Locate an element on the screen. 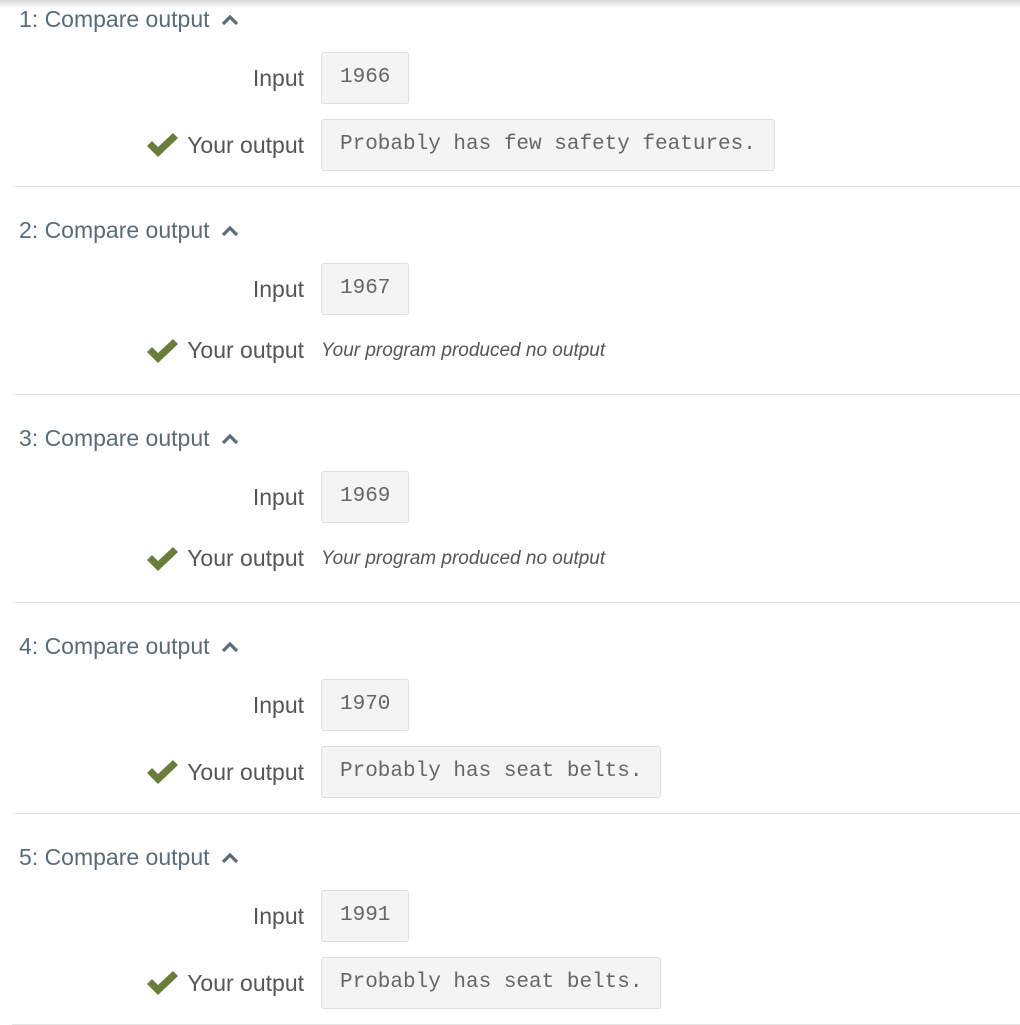  input-value: 1966 is located at coordinates (365, 78).